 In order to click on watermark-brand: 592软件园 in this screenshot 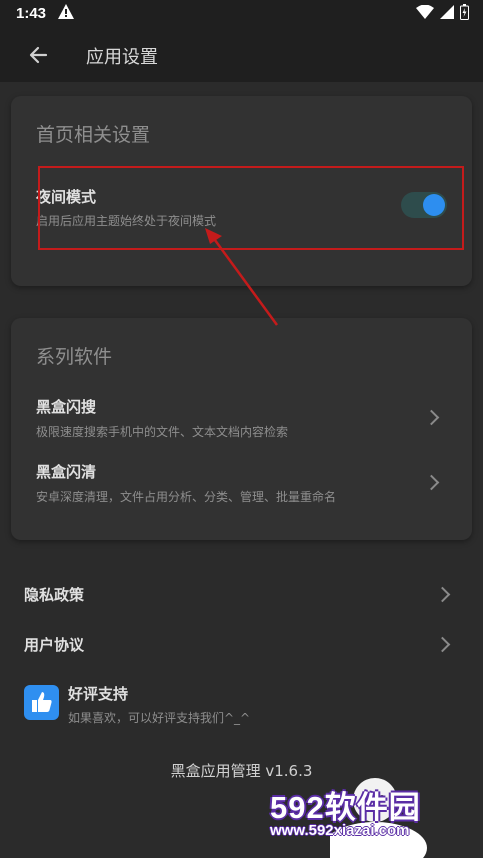, I will do `click(345, 807)`.